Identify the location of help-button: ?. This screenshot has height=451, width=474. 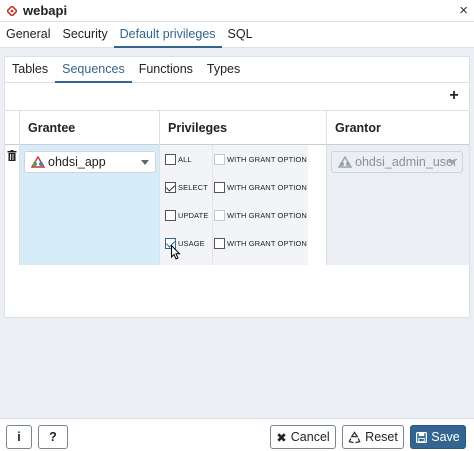
(53, 437).